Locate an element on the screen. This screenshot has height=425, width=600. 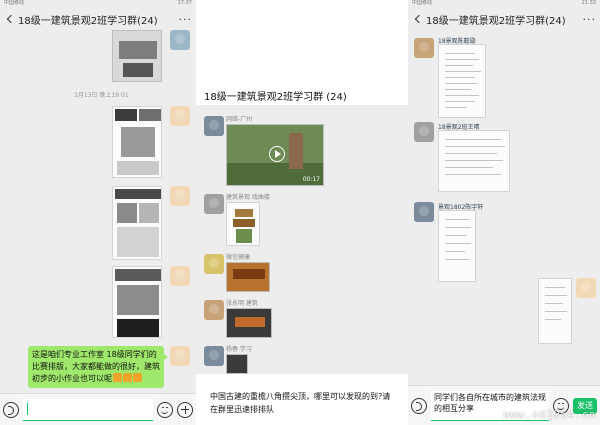
message-input-bar is located at coordinates (98, 409).